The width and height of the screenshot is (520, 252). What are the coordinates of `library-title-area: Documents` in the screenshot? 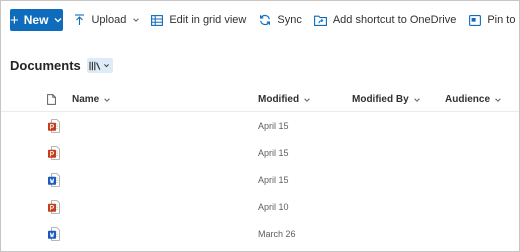 It's located at (61, 65).